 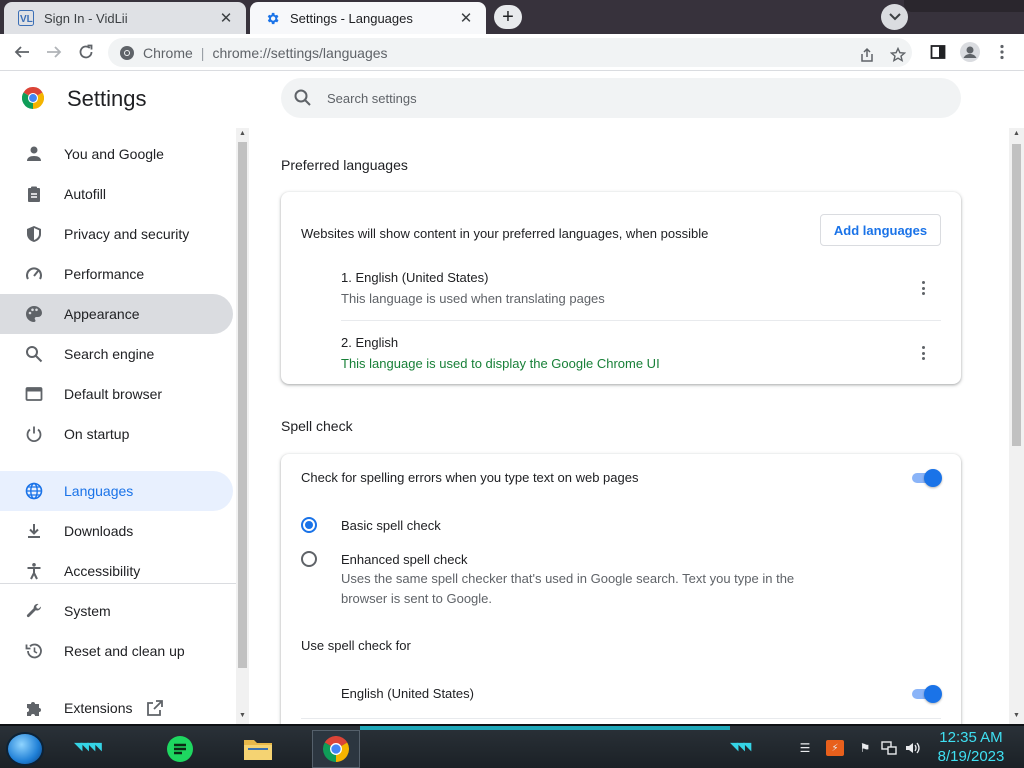 What do you see at coordinates (116, 194) in the screenshot?
I see `sidebar-item-autofill: Autofill` at bounding box center [116, 194].